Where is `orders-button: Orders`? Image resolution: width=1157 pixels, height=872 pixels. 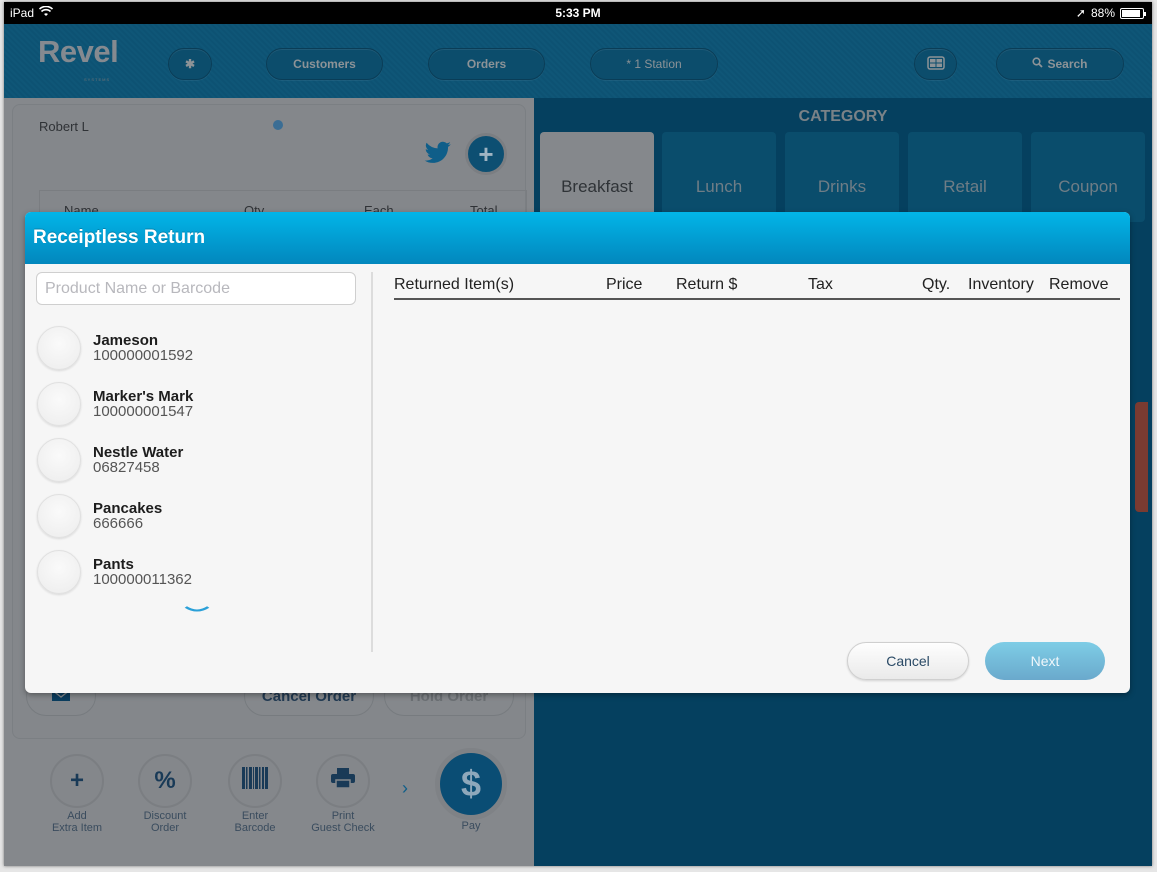 orders-button: Orders is located at coordinates (486, 64).